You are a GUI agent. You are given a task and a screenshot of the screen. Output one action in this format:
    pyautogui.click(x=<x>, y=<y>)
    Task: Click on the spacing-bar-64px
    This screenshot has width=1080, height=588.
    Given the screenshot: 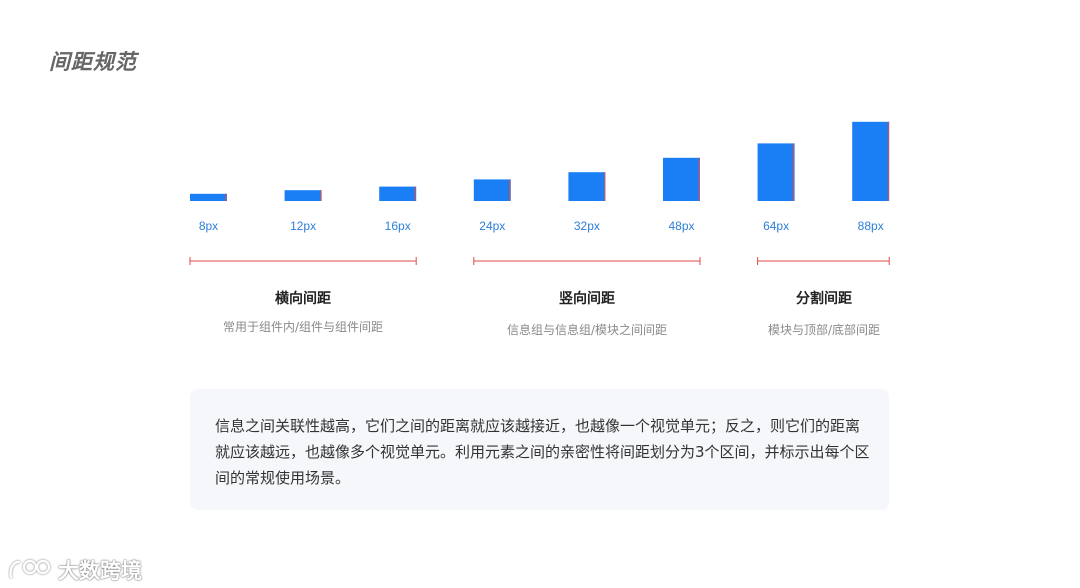 What is the action you would take?
    pyautogui.click(x=776, y=172)
    